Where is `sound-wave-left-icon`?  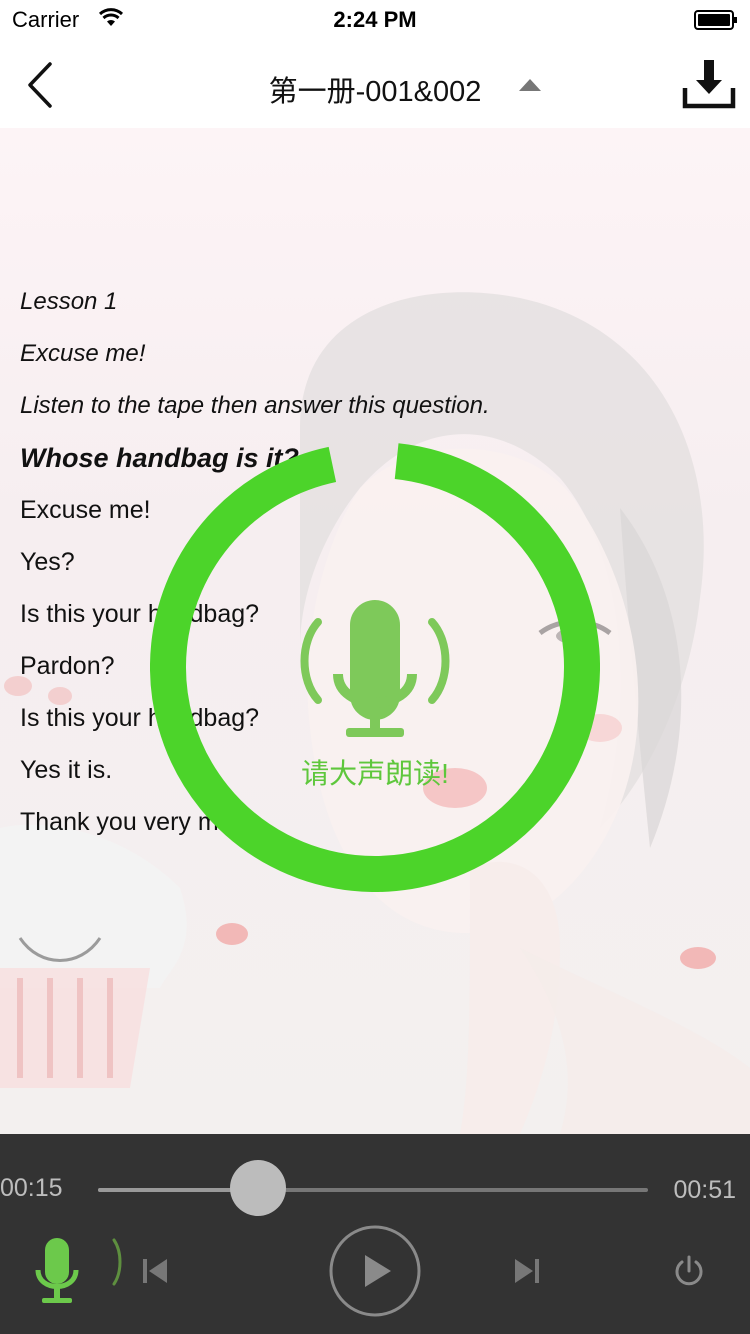 sound-wave-left-icon is located at coordinates (311, 661).